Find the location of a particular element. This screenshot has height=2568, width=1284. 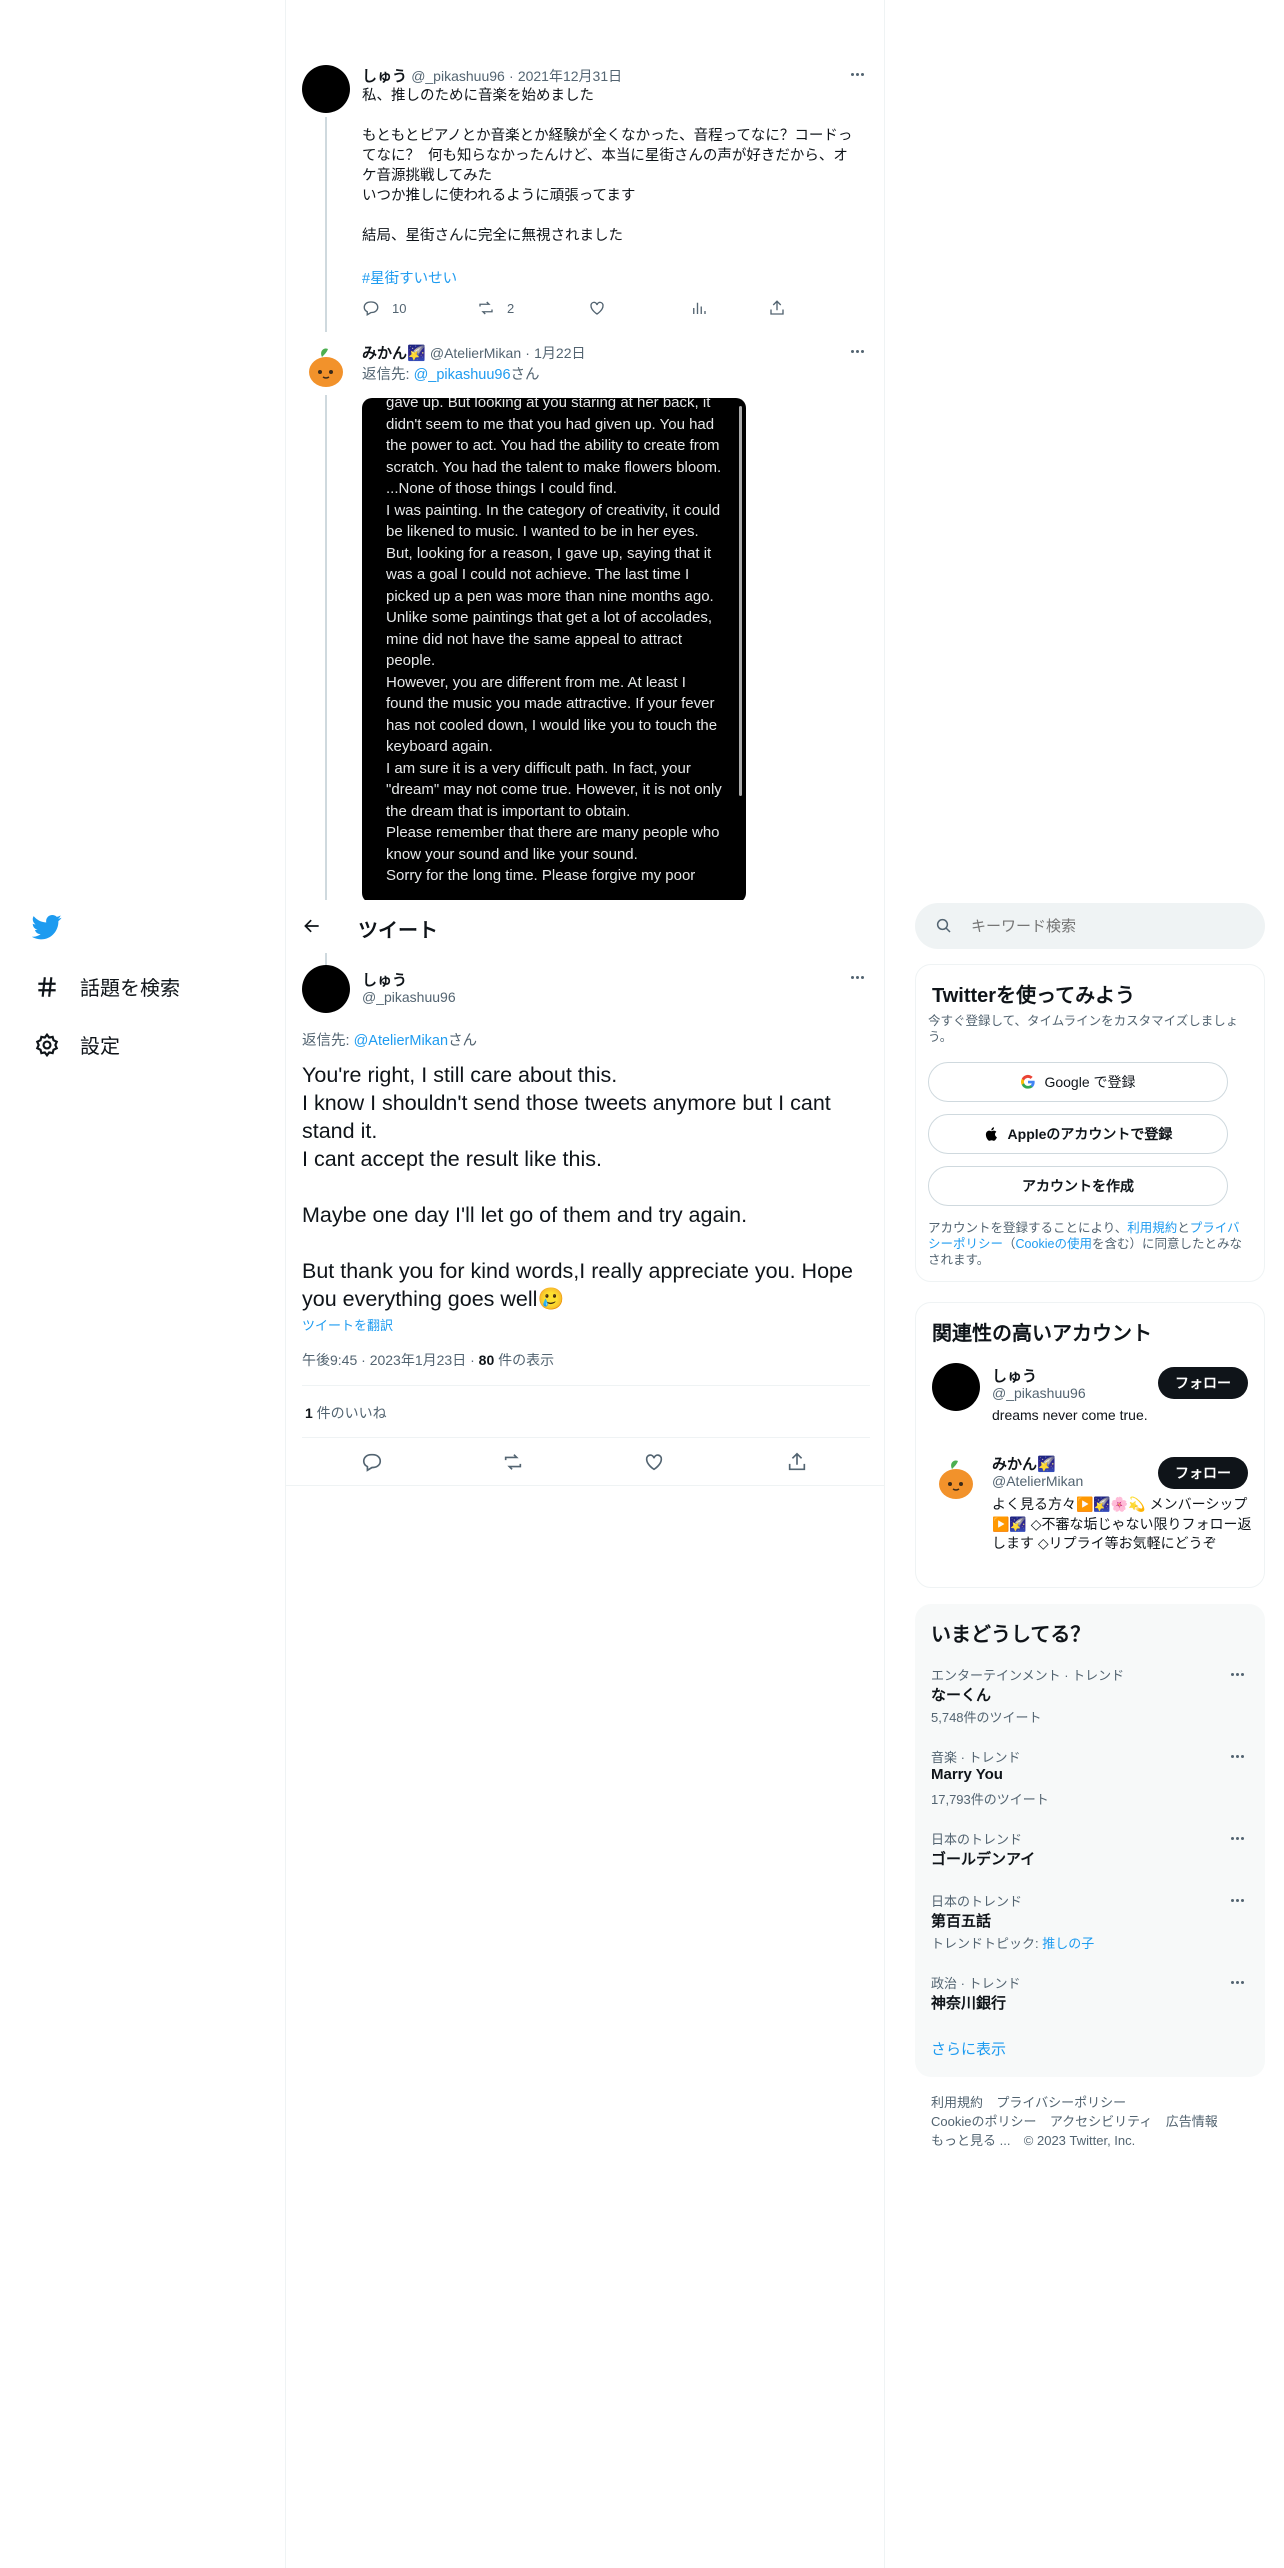

analytics-button is located at coordinates (699, 308).